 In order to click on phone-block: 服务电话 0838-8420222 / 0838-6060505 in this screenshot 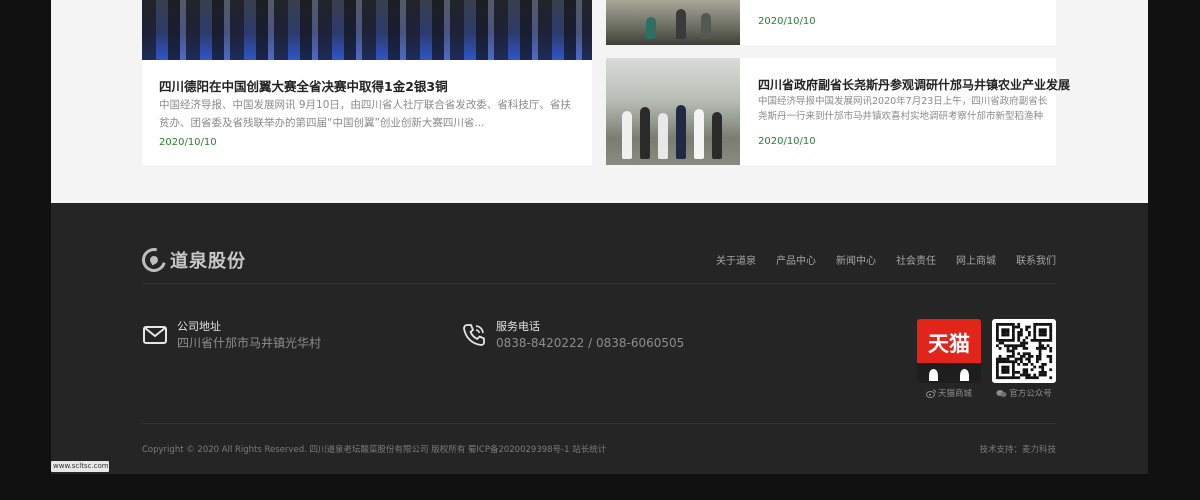, I will do `click(572, 336)`.